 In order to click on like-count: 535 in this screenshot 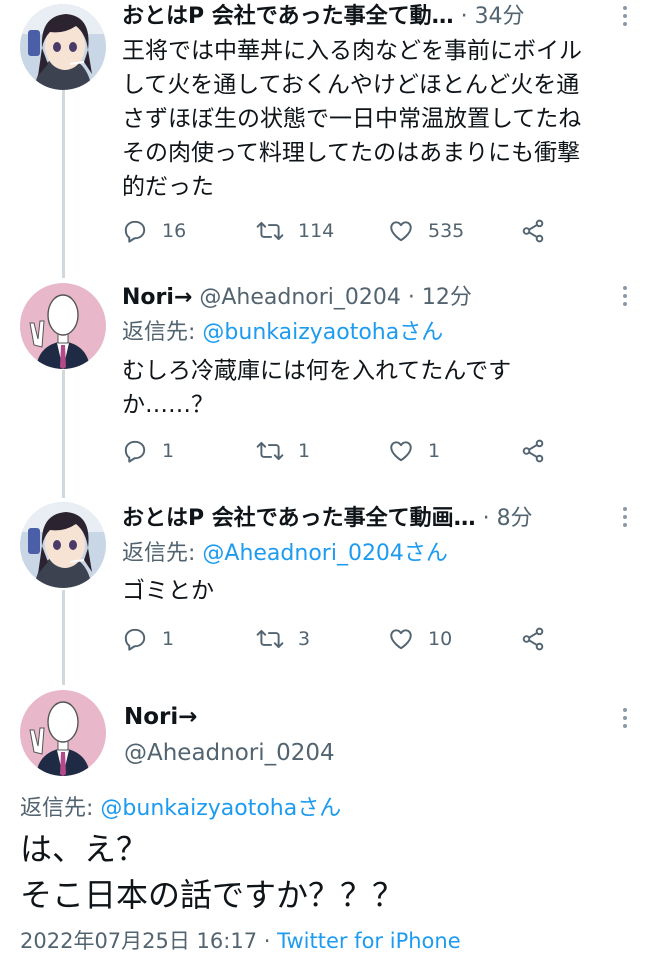, I will do `click(446, 231)`.